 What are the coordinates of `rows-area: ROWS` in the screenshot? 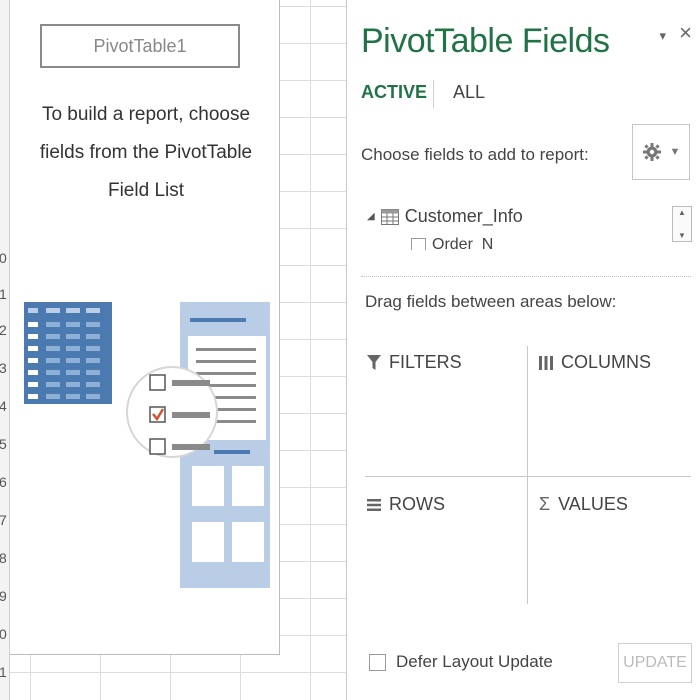 It's located at (406, 504).